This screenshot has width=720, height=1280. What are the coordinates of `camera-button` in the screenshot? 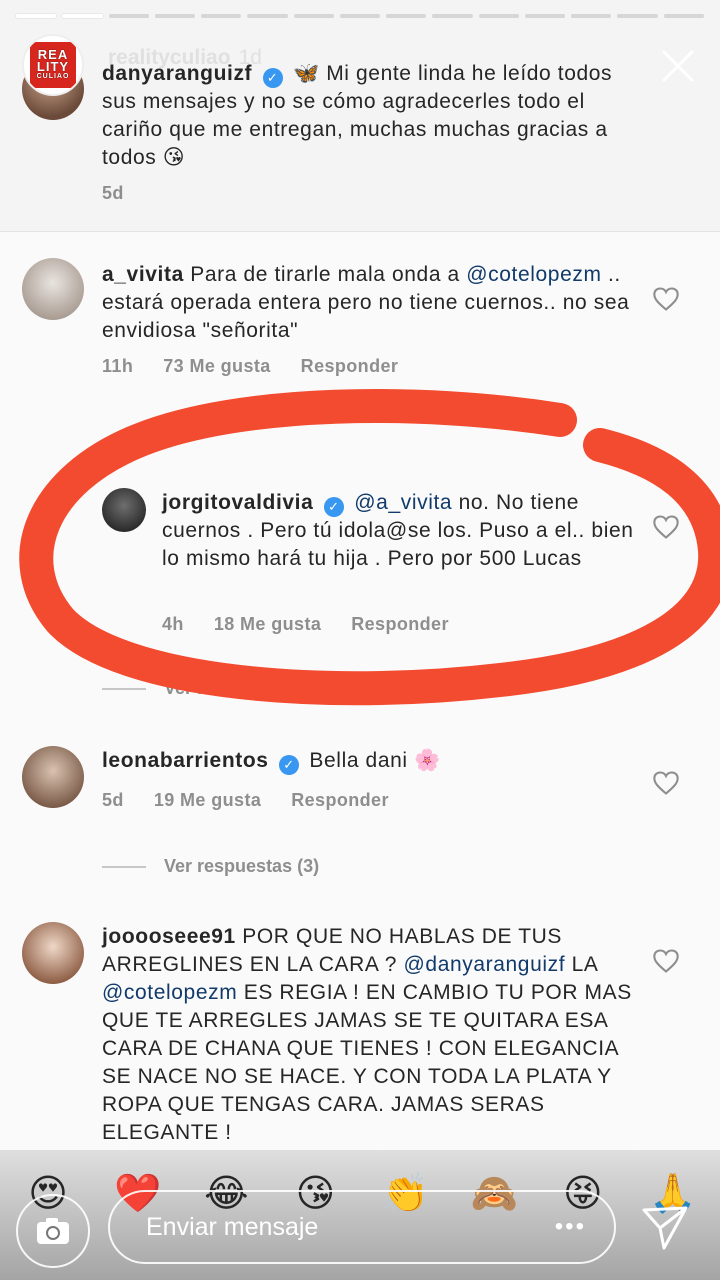 It's located at (53, 1231).